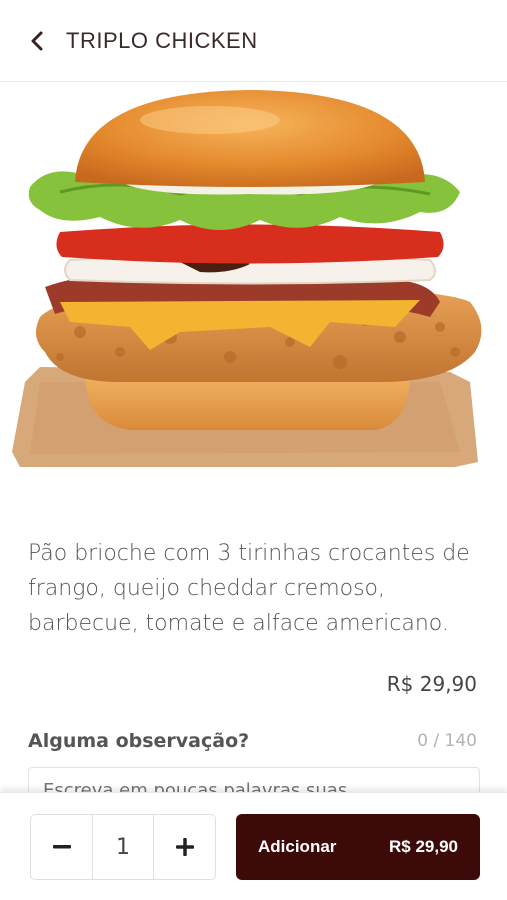 This screenshot has width=507, height=900. I want to click on quantity-stepper: 1, so click(123, 847).